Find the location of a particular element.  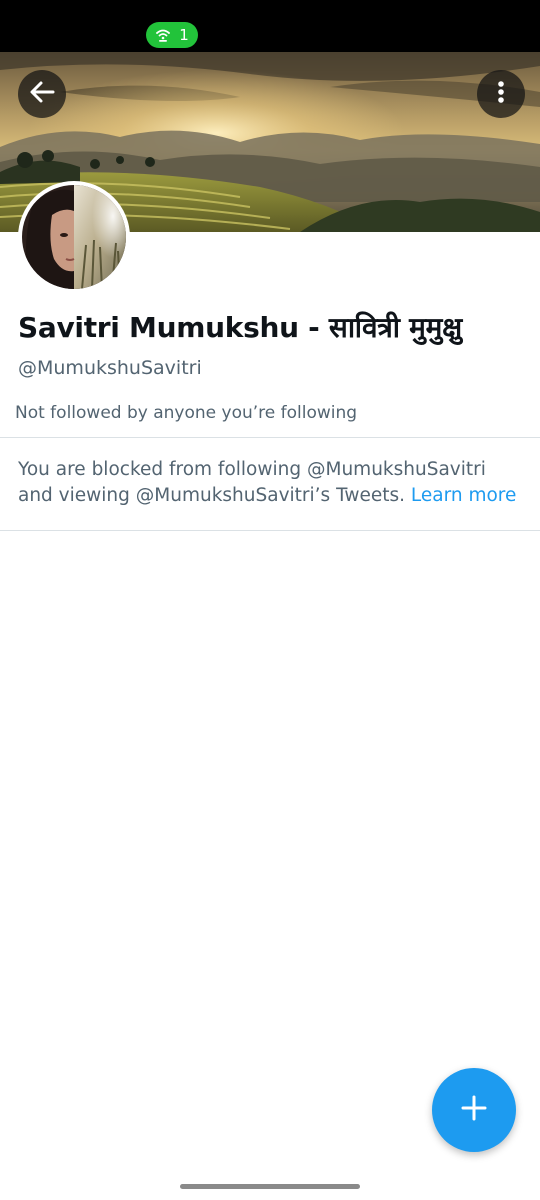

more-options-button is located at coordinates (501, 94).